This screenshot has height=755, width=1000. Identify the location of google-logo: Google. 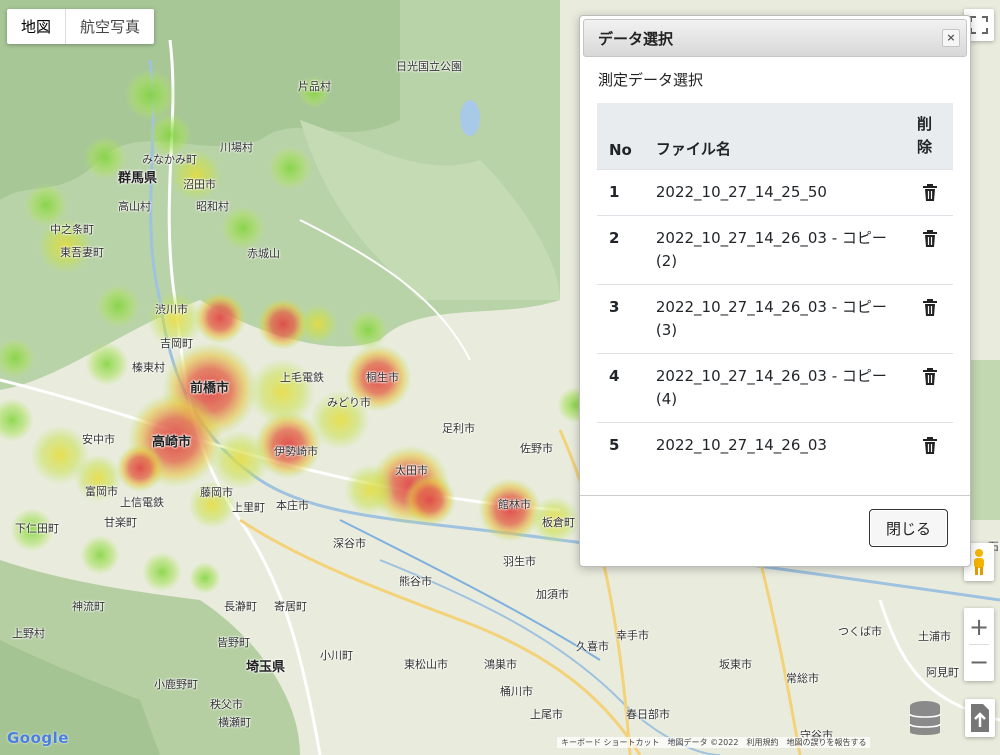
(38, 738).